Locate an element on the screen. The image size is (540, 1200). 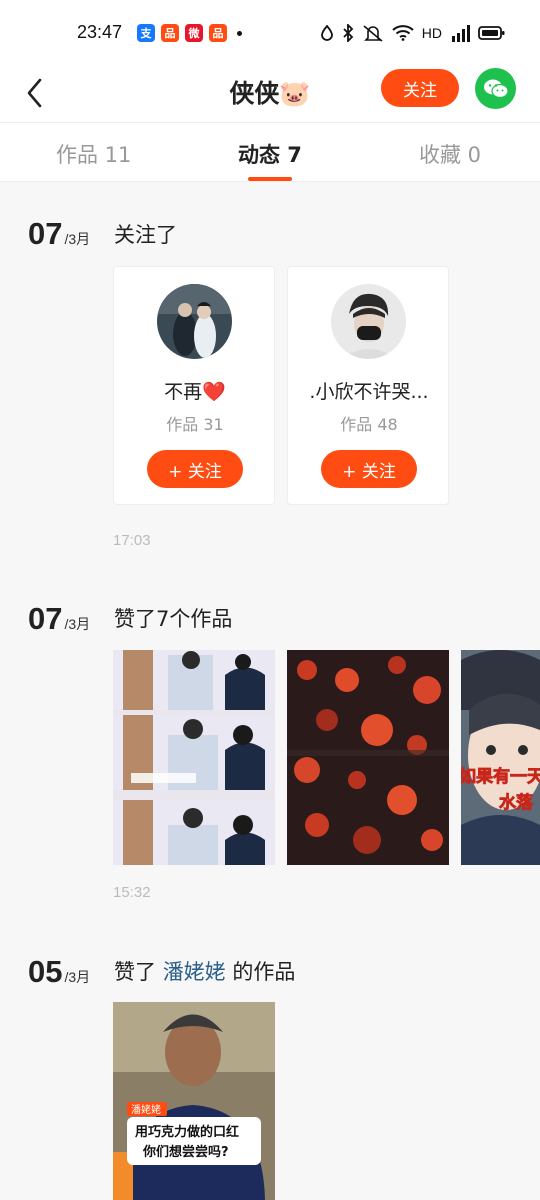
tab-activity: 动态 7 is located at coordinates (270, 154).